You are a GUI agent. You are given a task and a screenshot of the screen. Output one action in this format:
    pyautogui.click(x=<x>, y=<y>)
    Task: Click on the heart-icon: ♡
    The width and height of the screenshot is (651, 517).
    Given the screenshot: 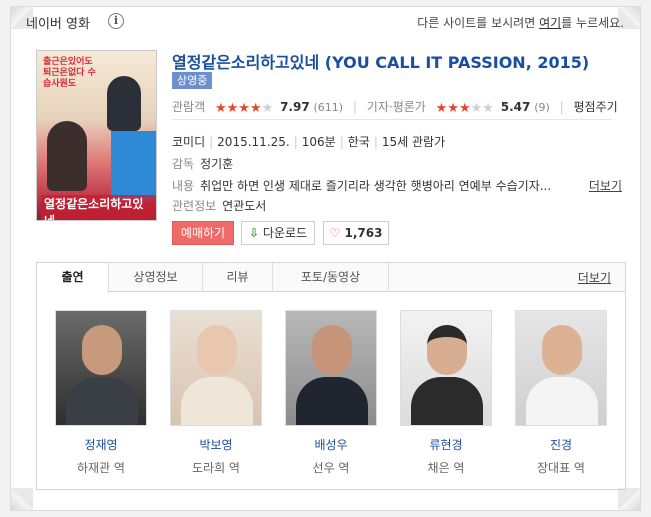 What is the action you would take?
    pyautogui.click(x=335, y=233)
    